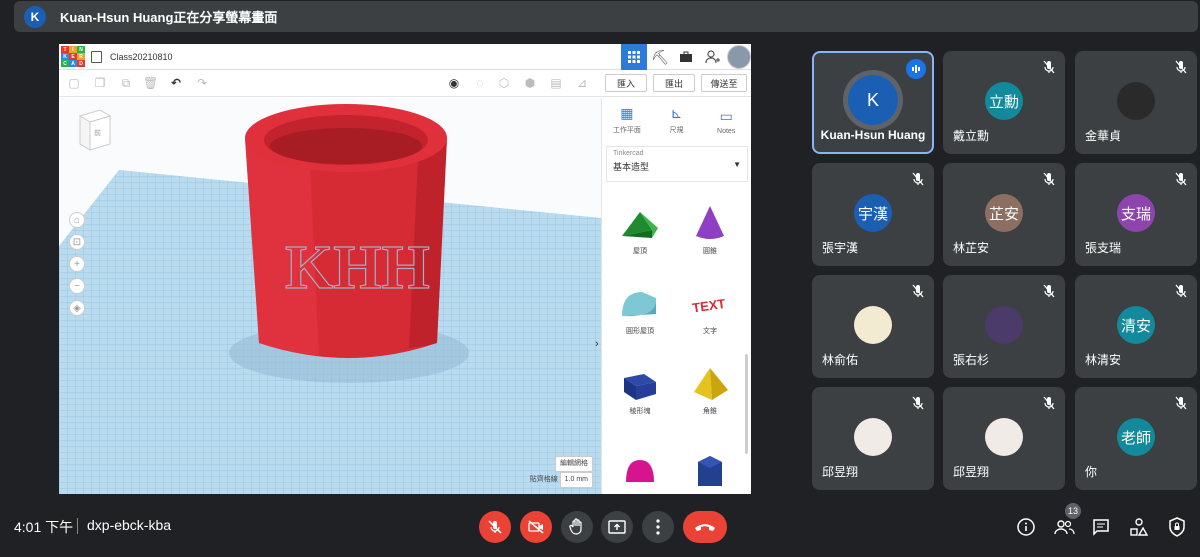  I want to click on pickaxe-icon: ⛏, so click(660, 57).